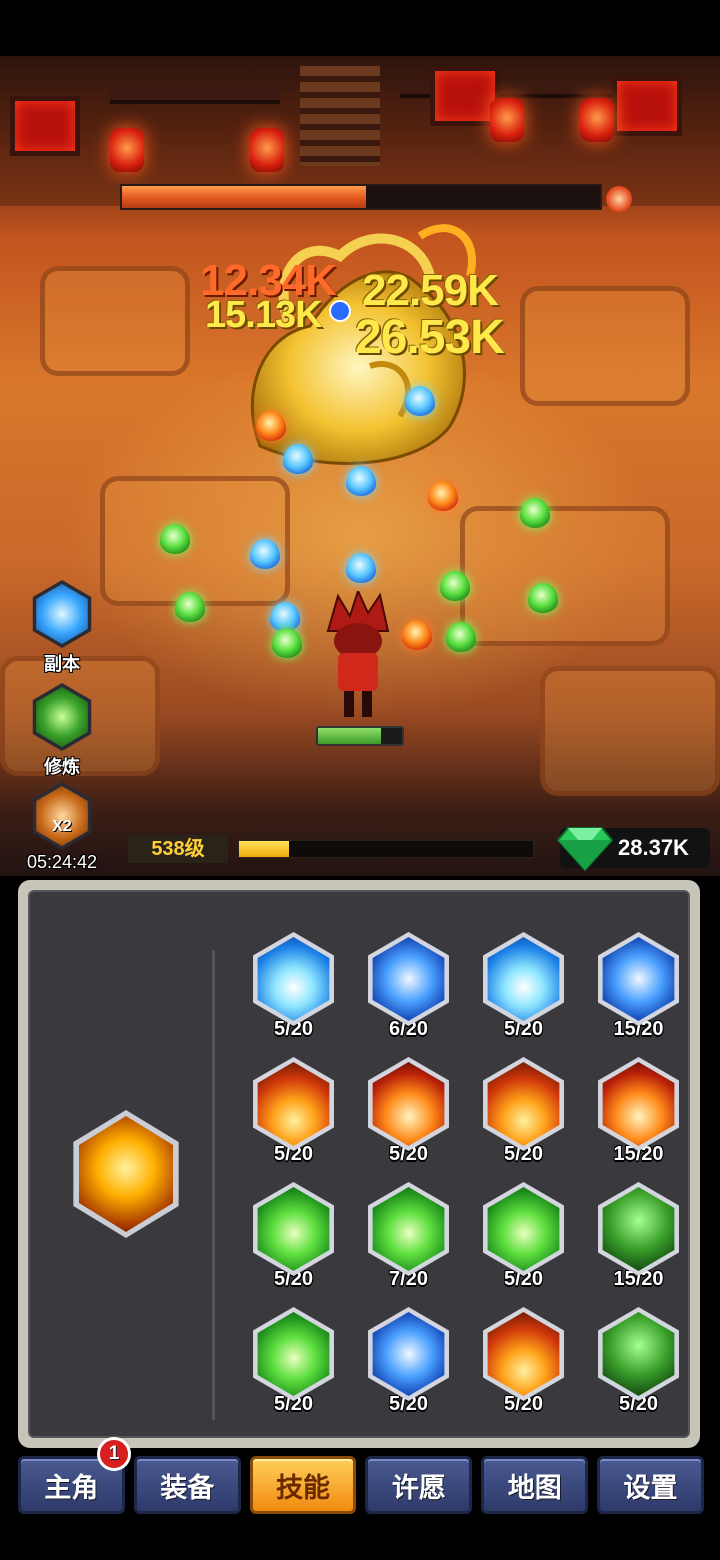 The image size is (720, 1560). I want to click on tab-label: 地图, so click(534, 1487).